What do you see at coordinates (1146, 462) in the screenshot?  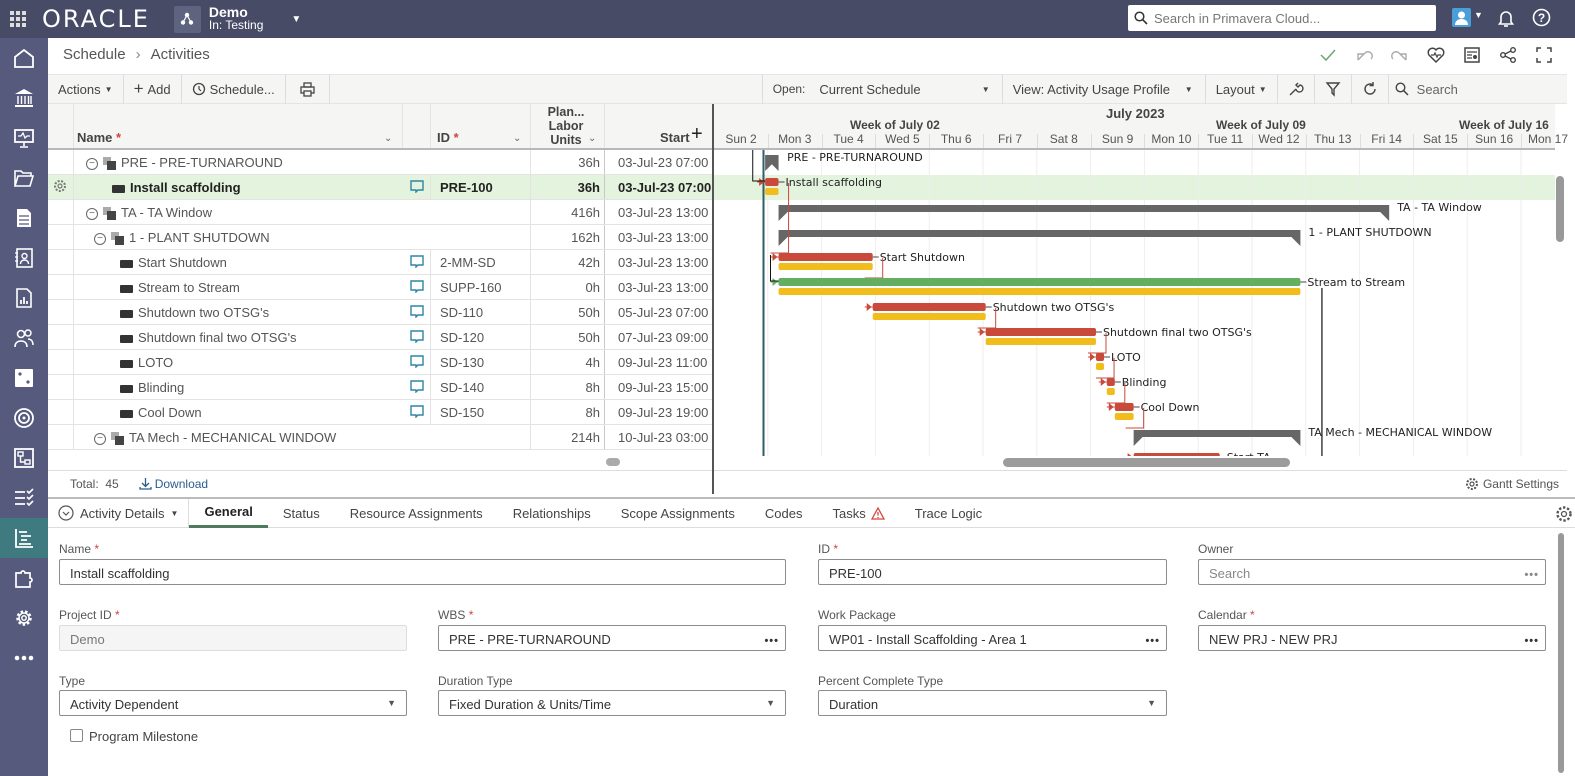 I see `gantt-horizontal-scrollbar` at bounding box center [1146, 462].